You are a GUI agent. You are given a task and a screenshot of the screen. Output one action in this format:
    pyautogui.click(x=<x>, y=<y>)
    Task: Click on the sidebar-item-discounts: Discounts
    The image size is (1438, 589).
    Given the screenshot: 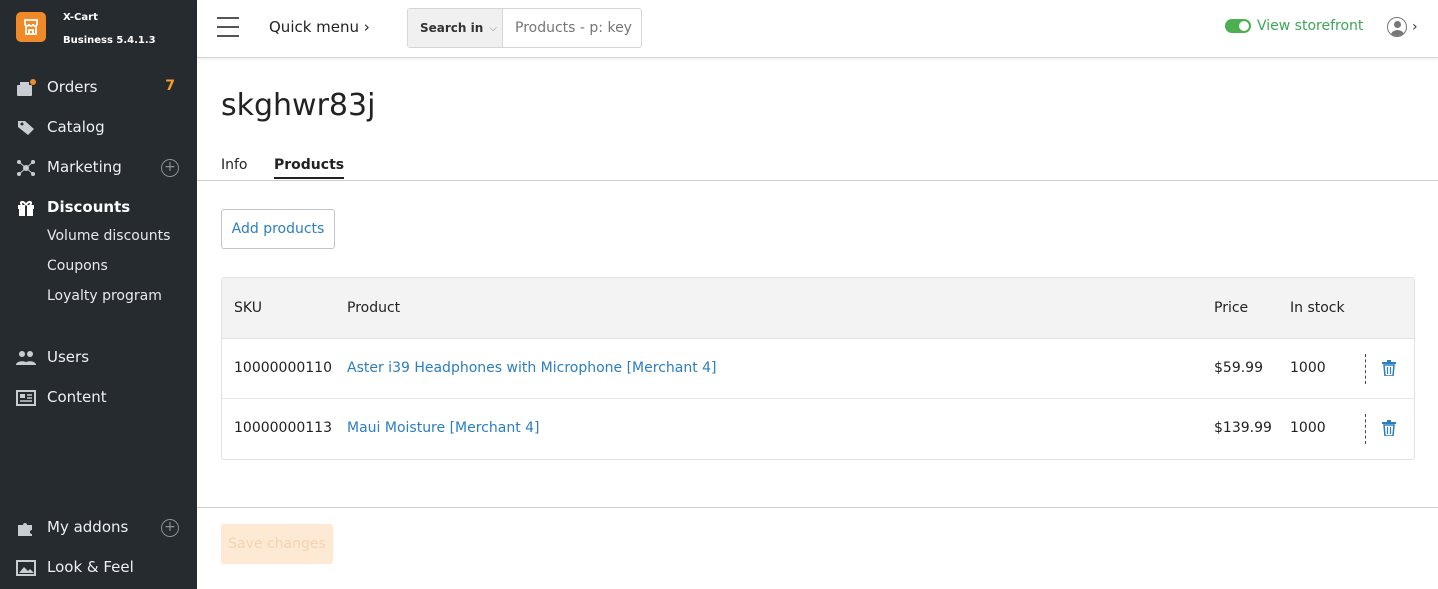 What is the action you would take?
    pyautogui.click(x=98, y=208)
    